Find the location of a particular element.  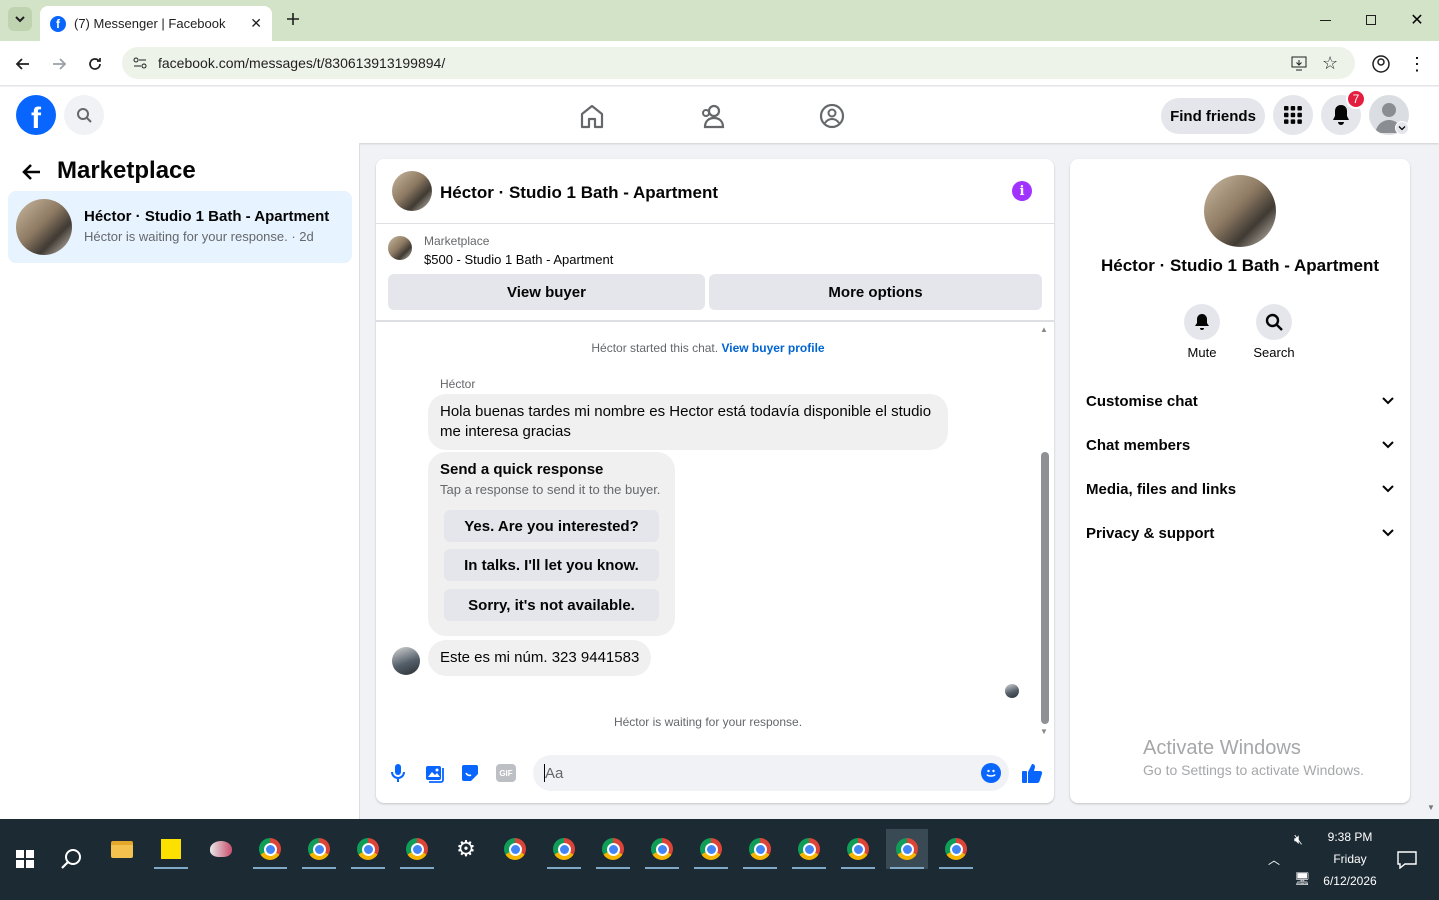

search-button is located at coordinates (84, 115).